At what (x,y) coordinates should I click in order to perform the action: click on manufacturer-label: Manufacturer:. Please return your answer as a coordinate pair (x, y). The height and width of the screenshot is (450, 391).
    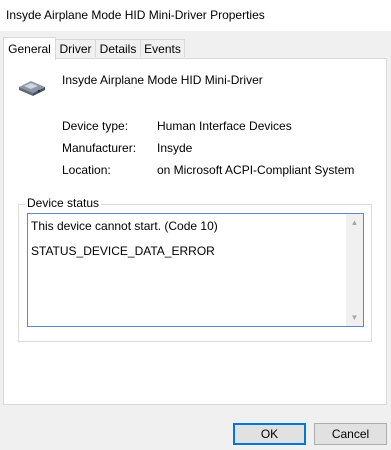
    Looking at the image, I should click on (99, 148).